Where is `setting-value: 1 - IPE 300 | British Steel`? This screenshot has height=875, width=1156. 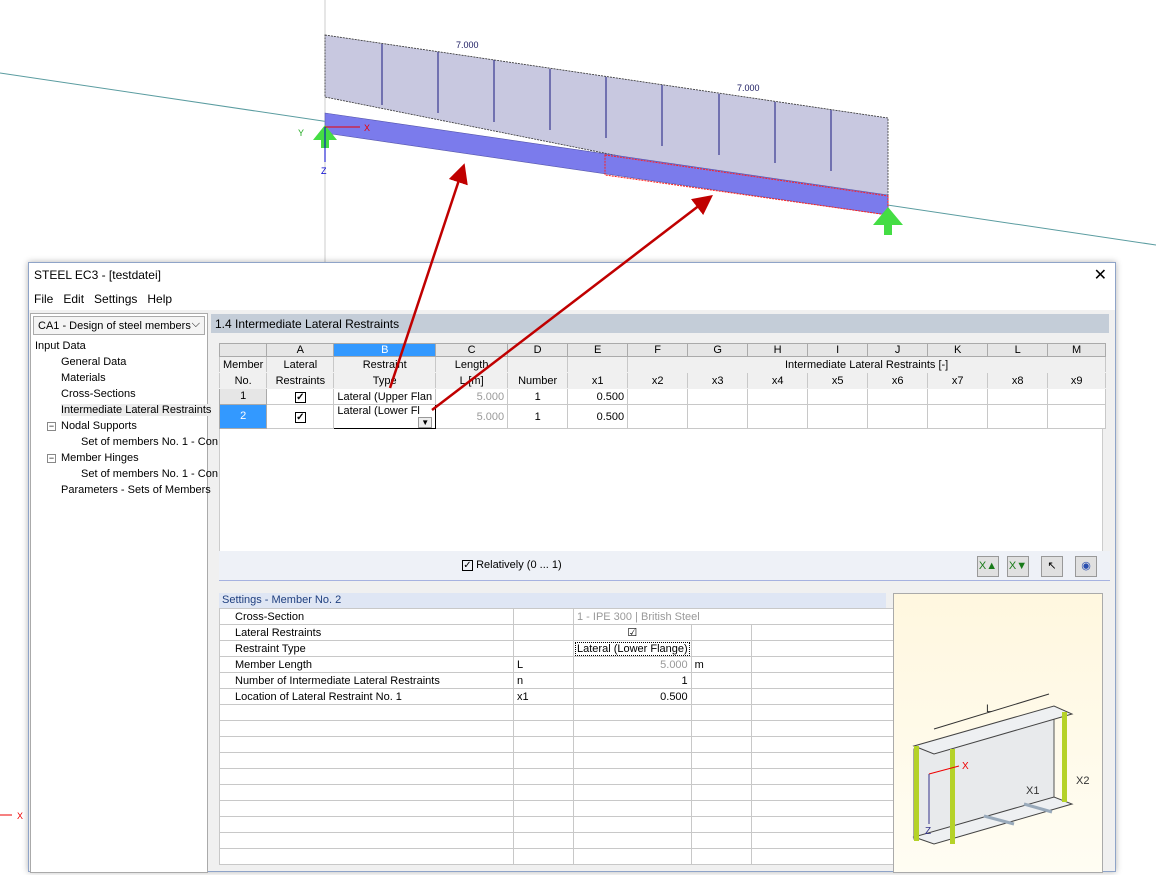
setting-value: 1 - IPE 300 | British Steel is located at coordinates (746, 616).